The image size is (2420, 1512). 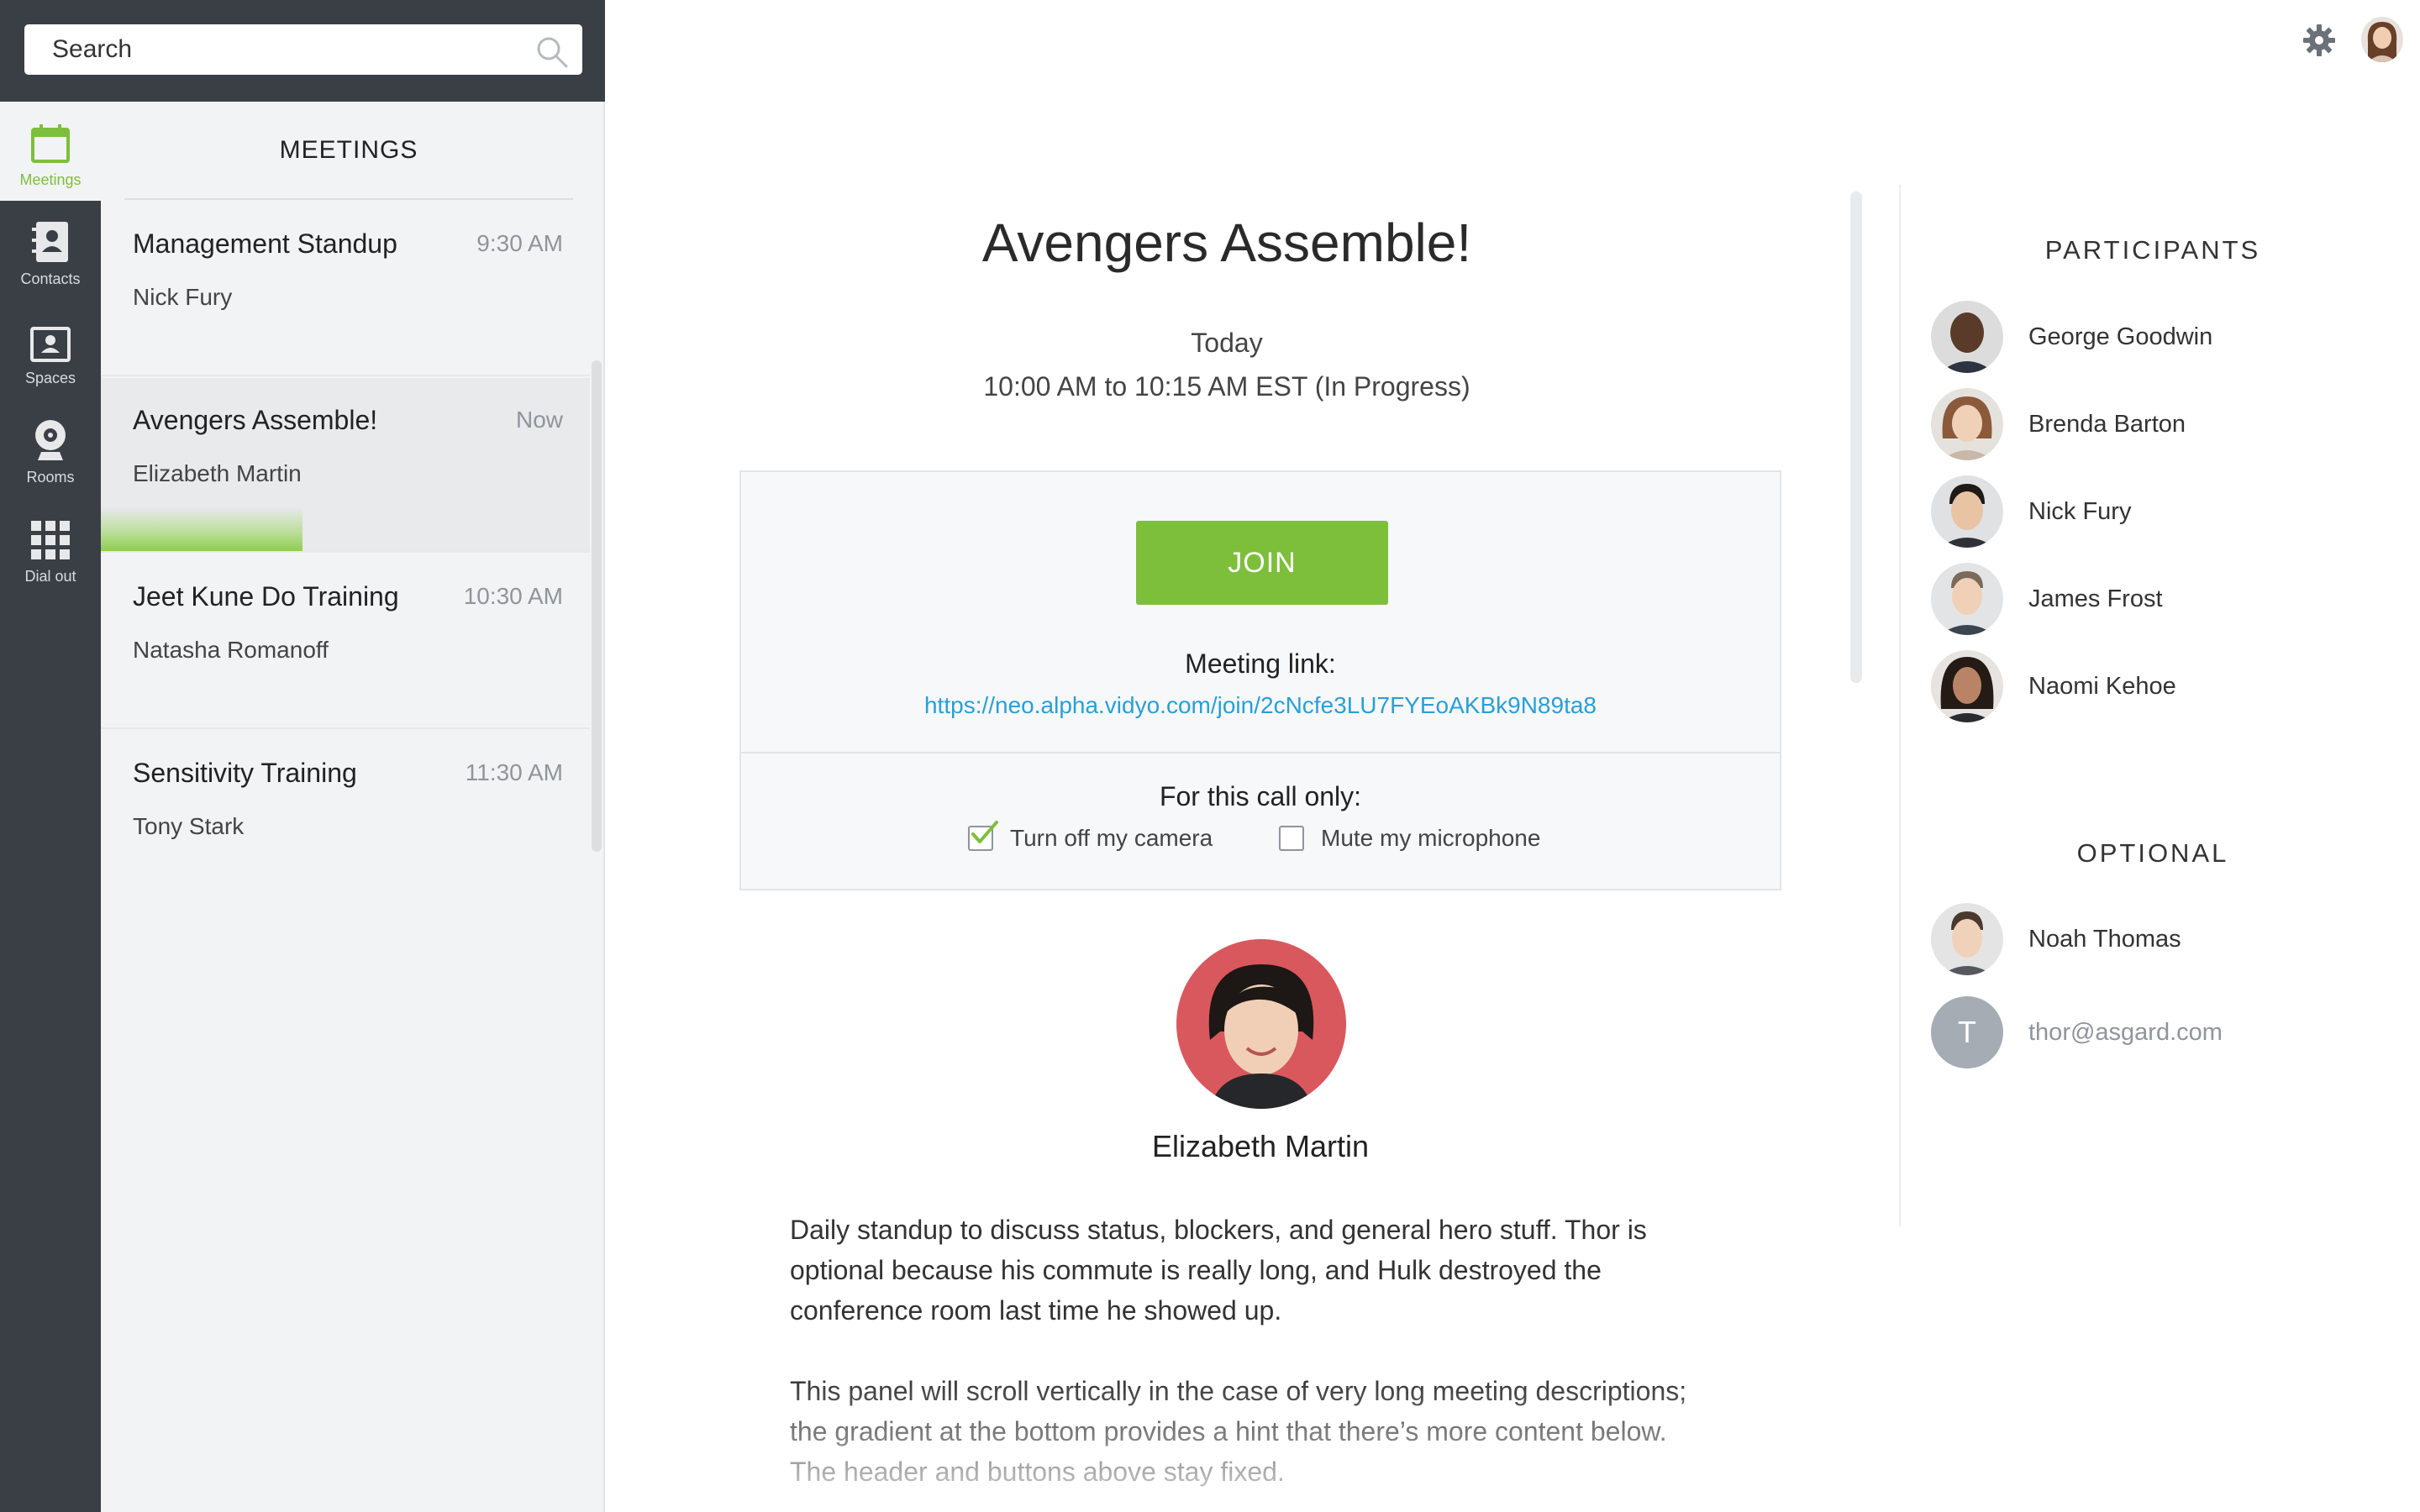 I want to click on search-icon, so click(x=552, y=54).